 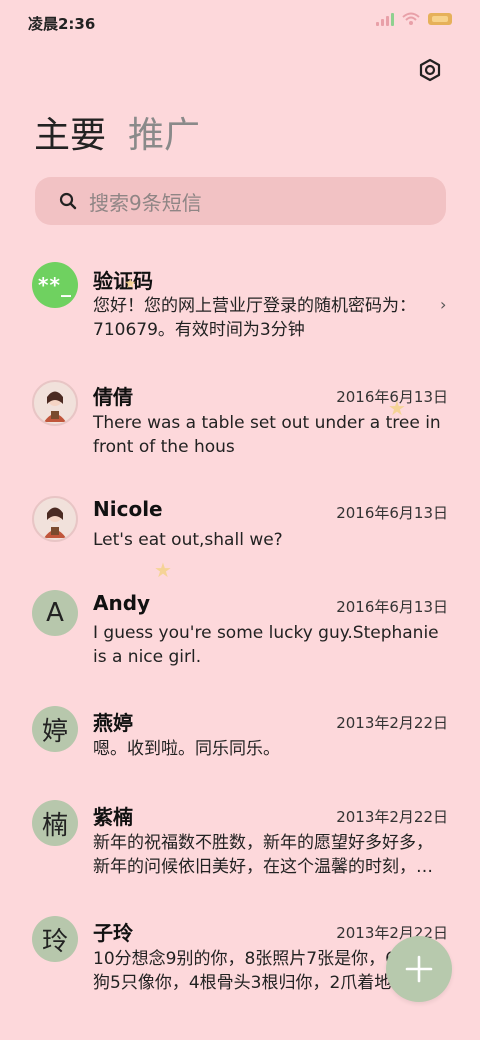 What do you see at coordinates (240, 201) in the screenshot?
I see `search-input: 搜索9条短信` at bounding box center [240, 201].